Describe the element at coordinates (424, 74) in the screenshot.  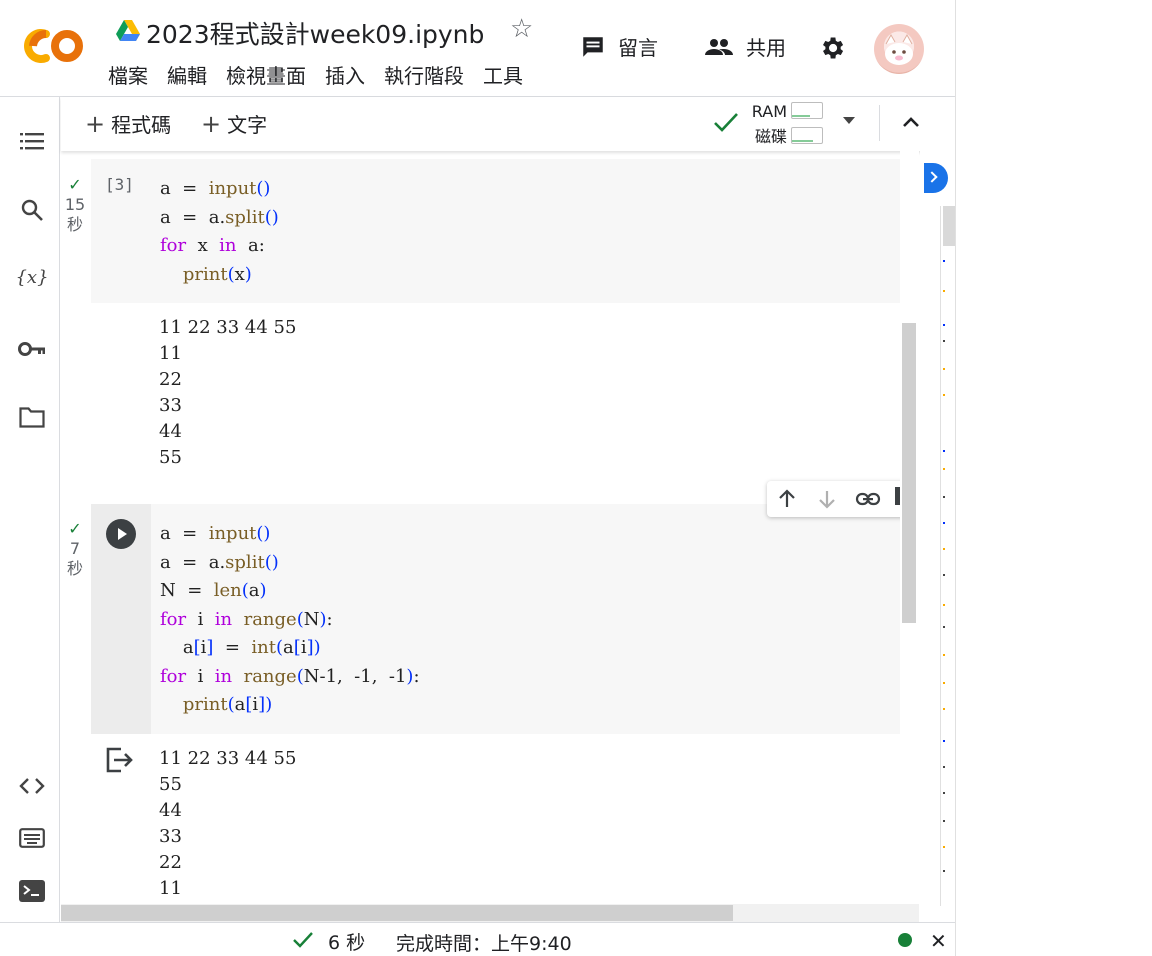
I see `menu-runtime: 執行階段` at that location.